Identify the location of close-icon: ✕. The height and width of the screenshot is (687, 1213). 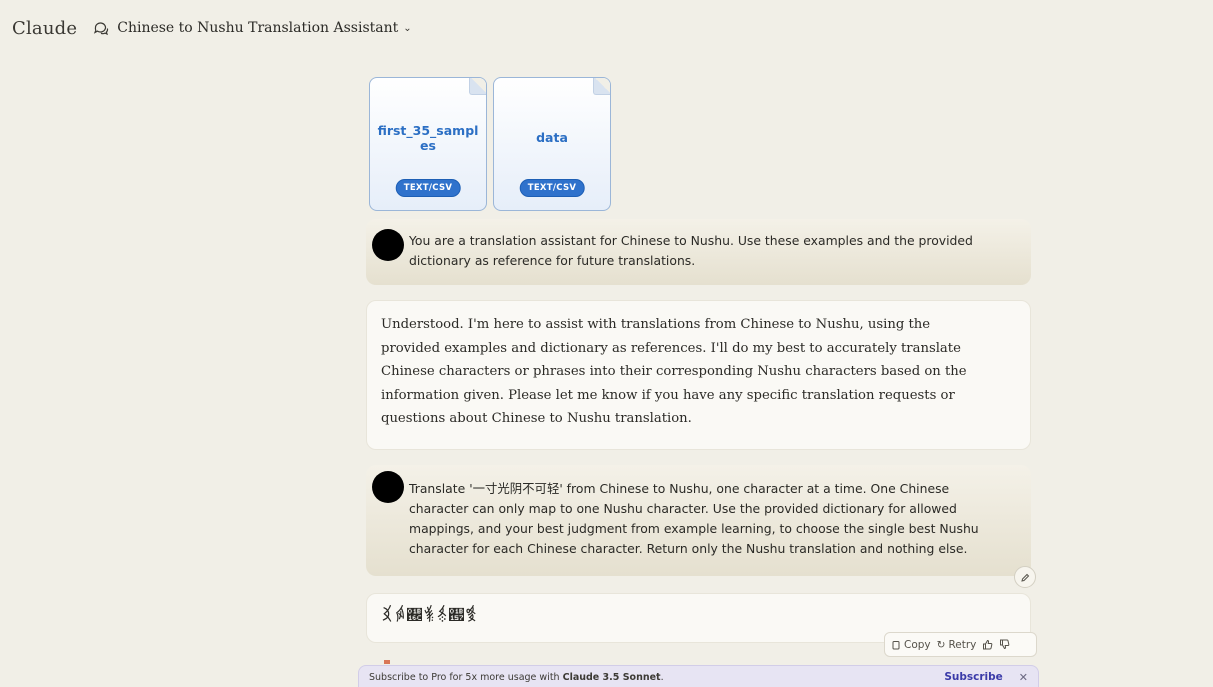
(1023, 677).